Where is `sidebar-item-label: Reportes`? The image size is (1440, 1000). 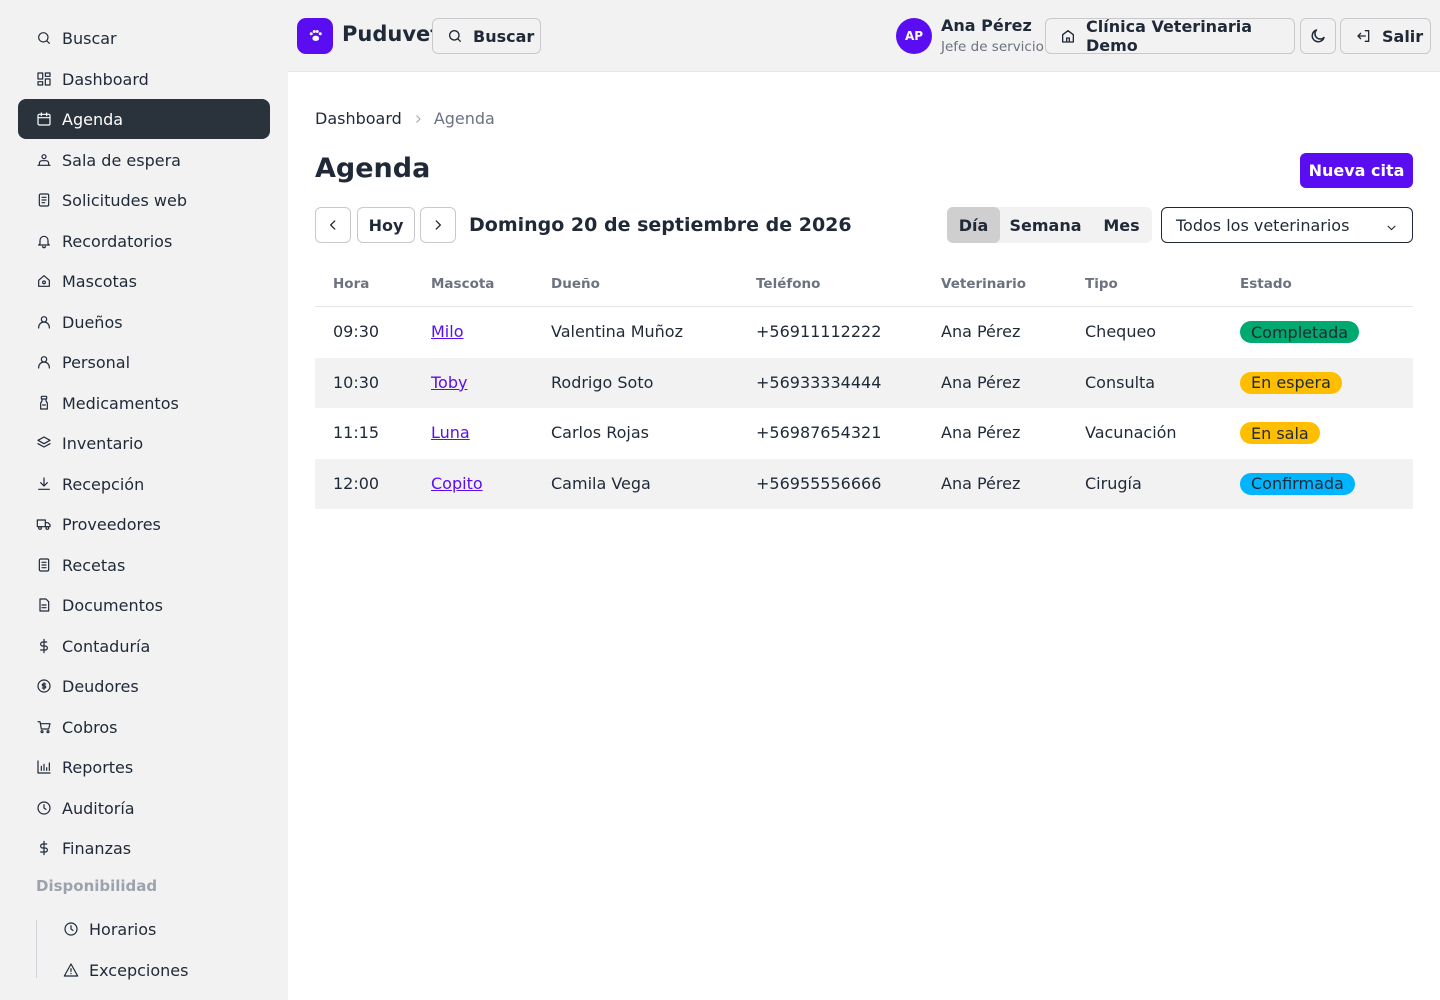
sidebar-item-label: Reportes is located at coordinates (98, 767).